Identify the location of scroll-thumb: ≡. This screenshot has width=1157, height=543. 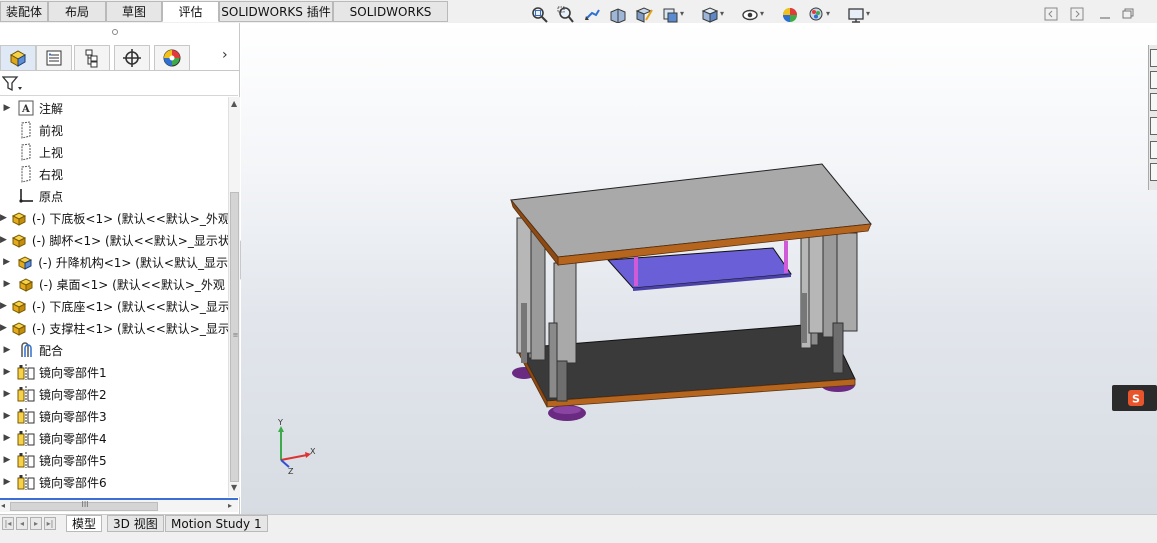
(234, 337).